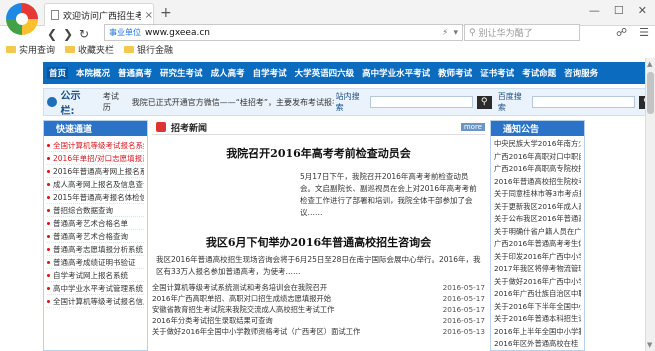  What do you see at coordinates (95, 171) in the screenshot?
I see `quick-link: 2016年普通高考网上报名系统` at bounding box center [95, 171].